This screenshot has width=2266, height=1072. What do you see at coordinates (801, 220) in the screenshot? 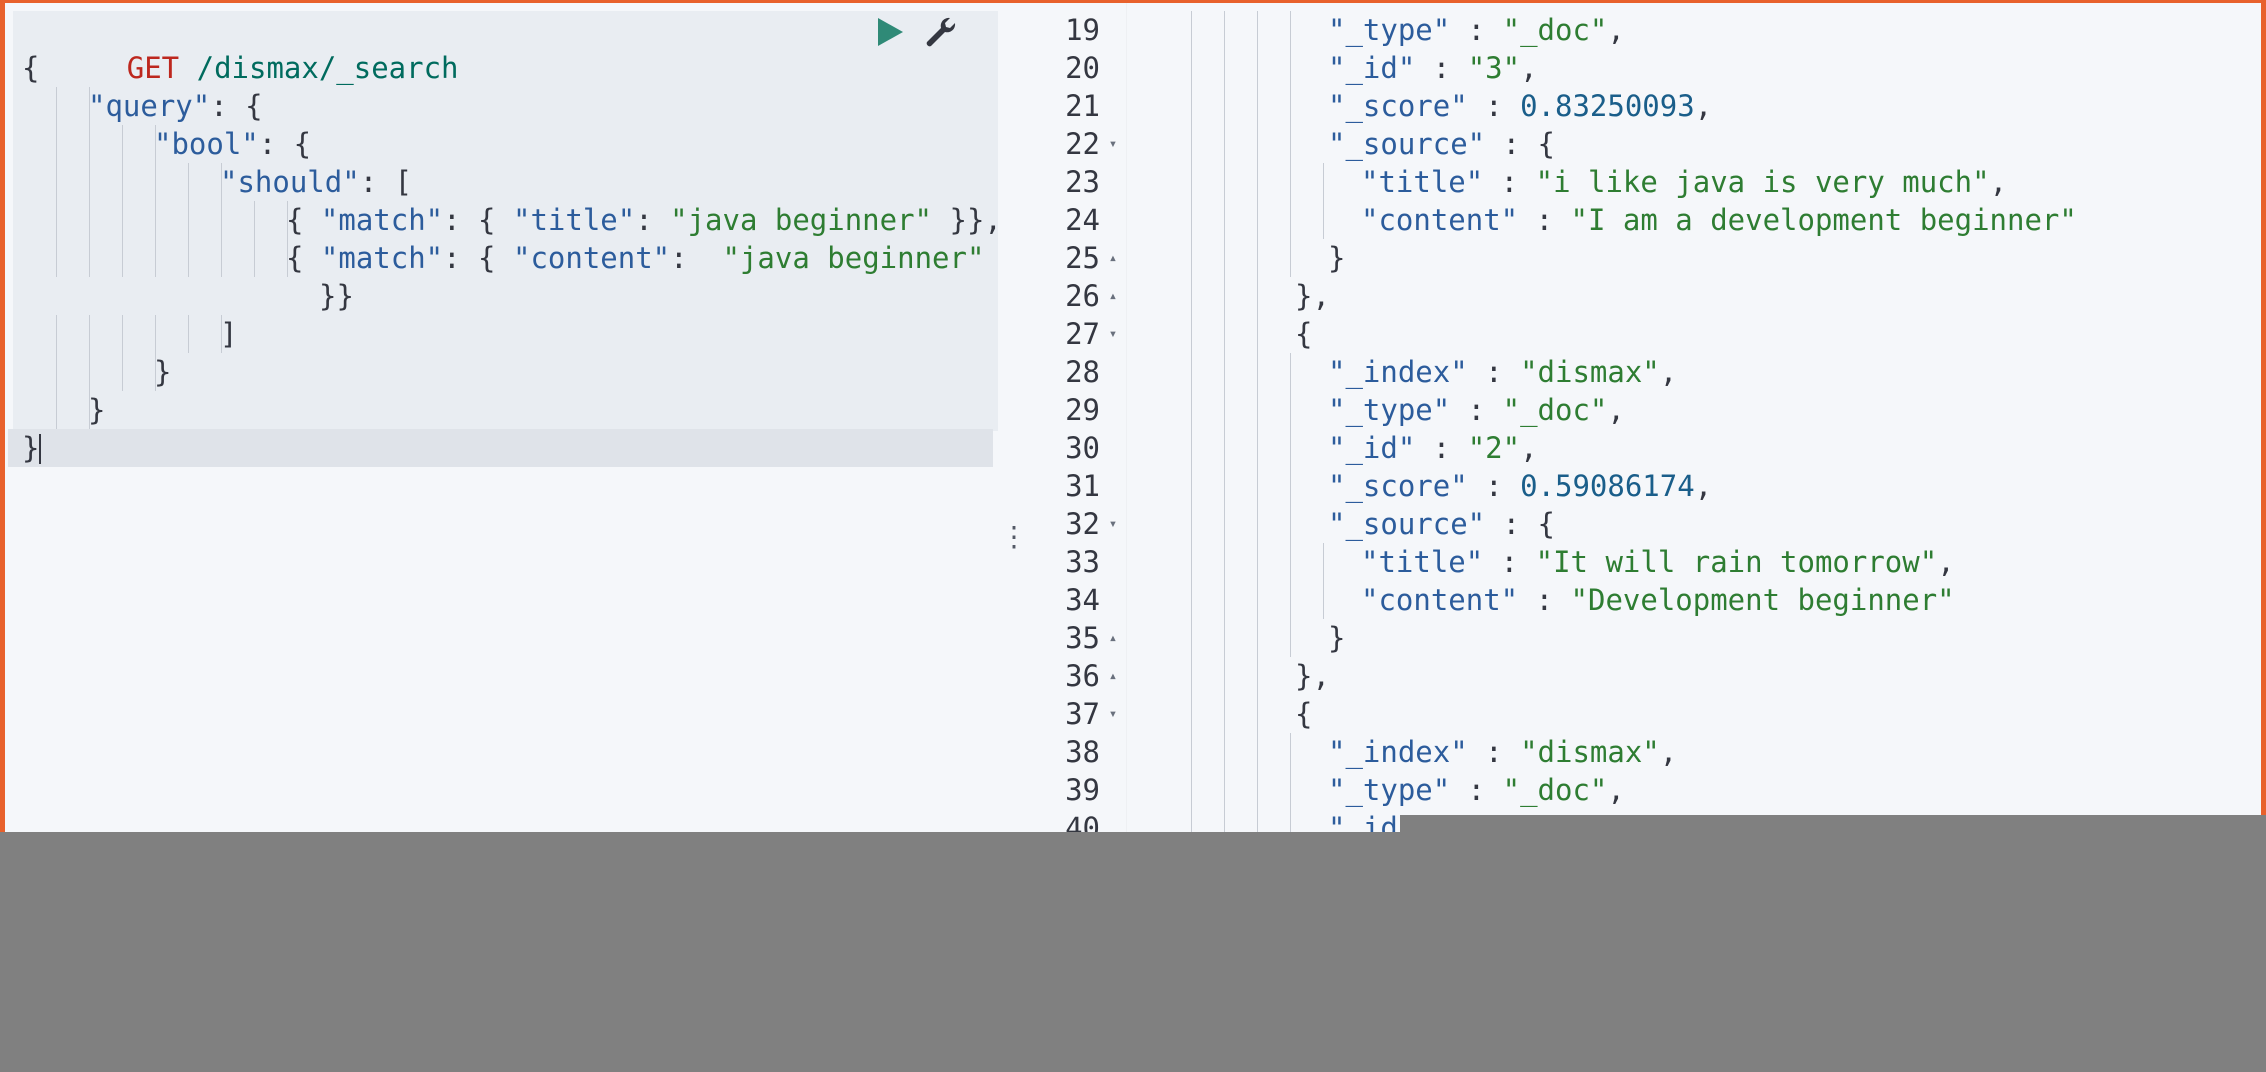
I see `request-token: "java beginner"` at bounding box center [801, 220].